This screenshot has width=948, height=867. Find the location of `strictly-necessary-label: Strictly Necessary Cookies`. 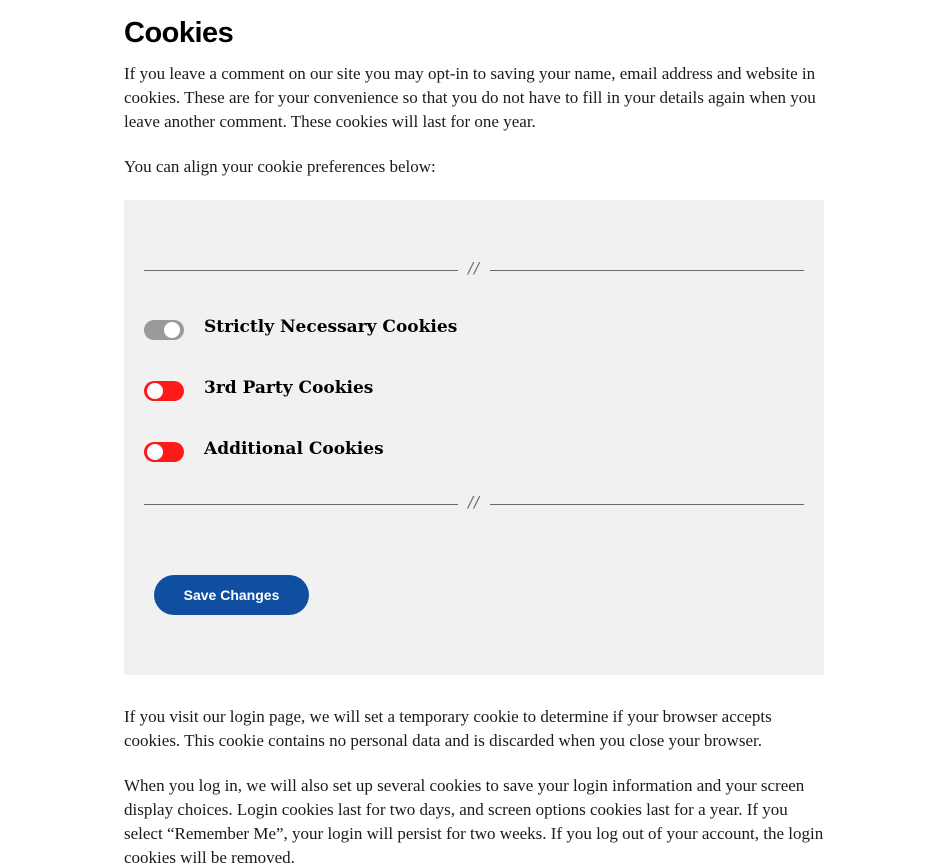

strictly-necessary-label: Strictly Necessary Cookies is located at coordinates (331, 327).